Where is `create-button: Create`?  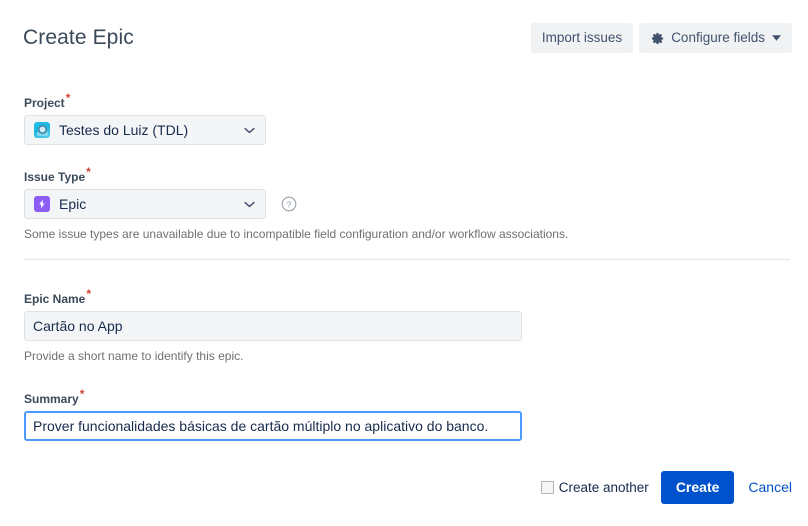
create-button: Create is located at coordinates (697, 487).